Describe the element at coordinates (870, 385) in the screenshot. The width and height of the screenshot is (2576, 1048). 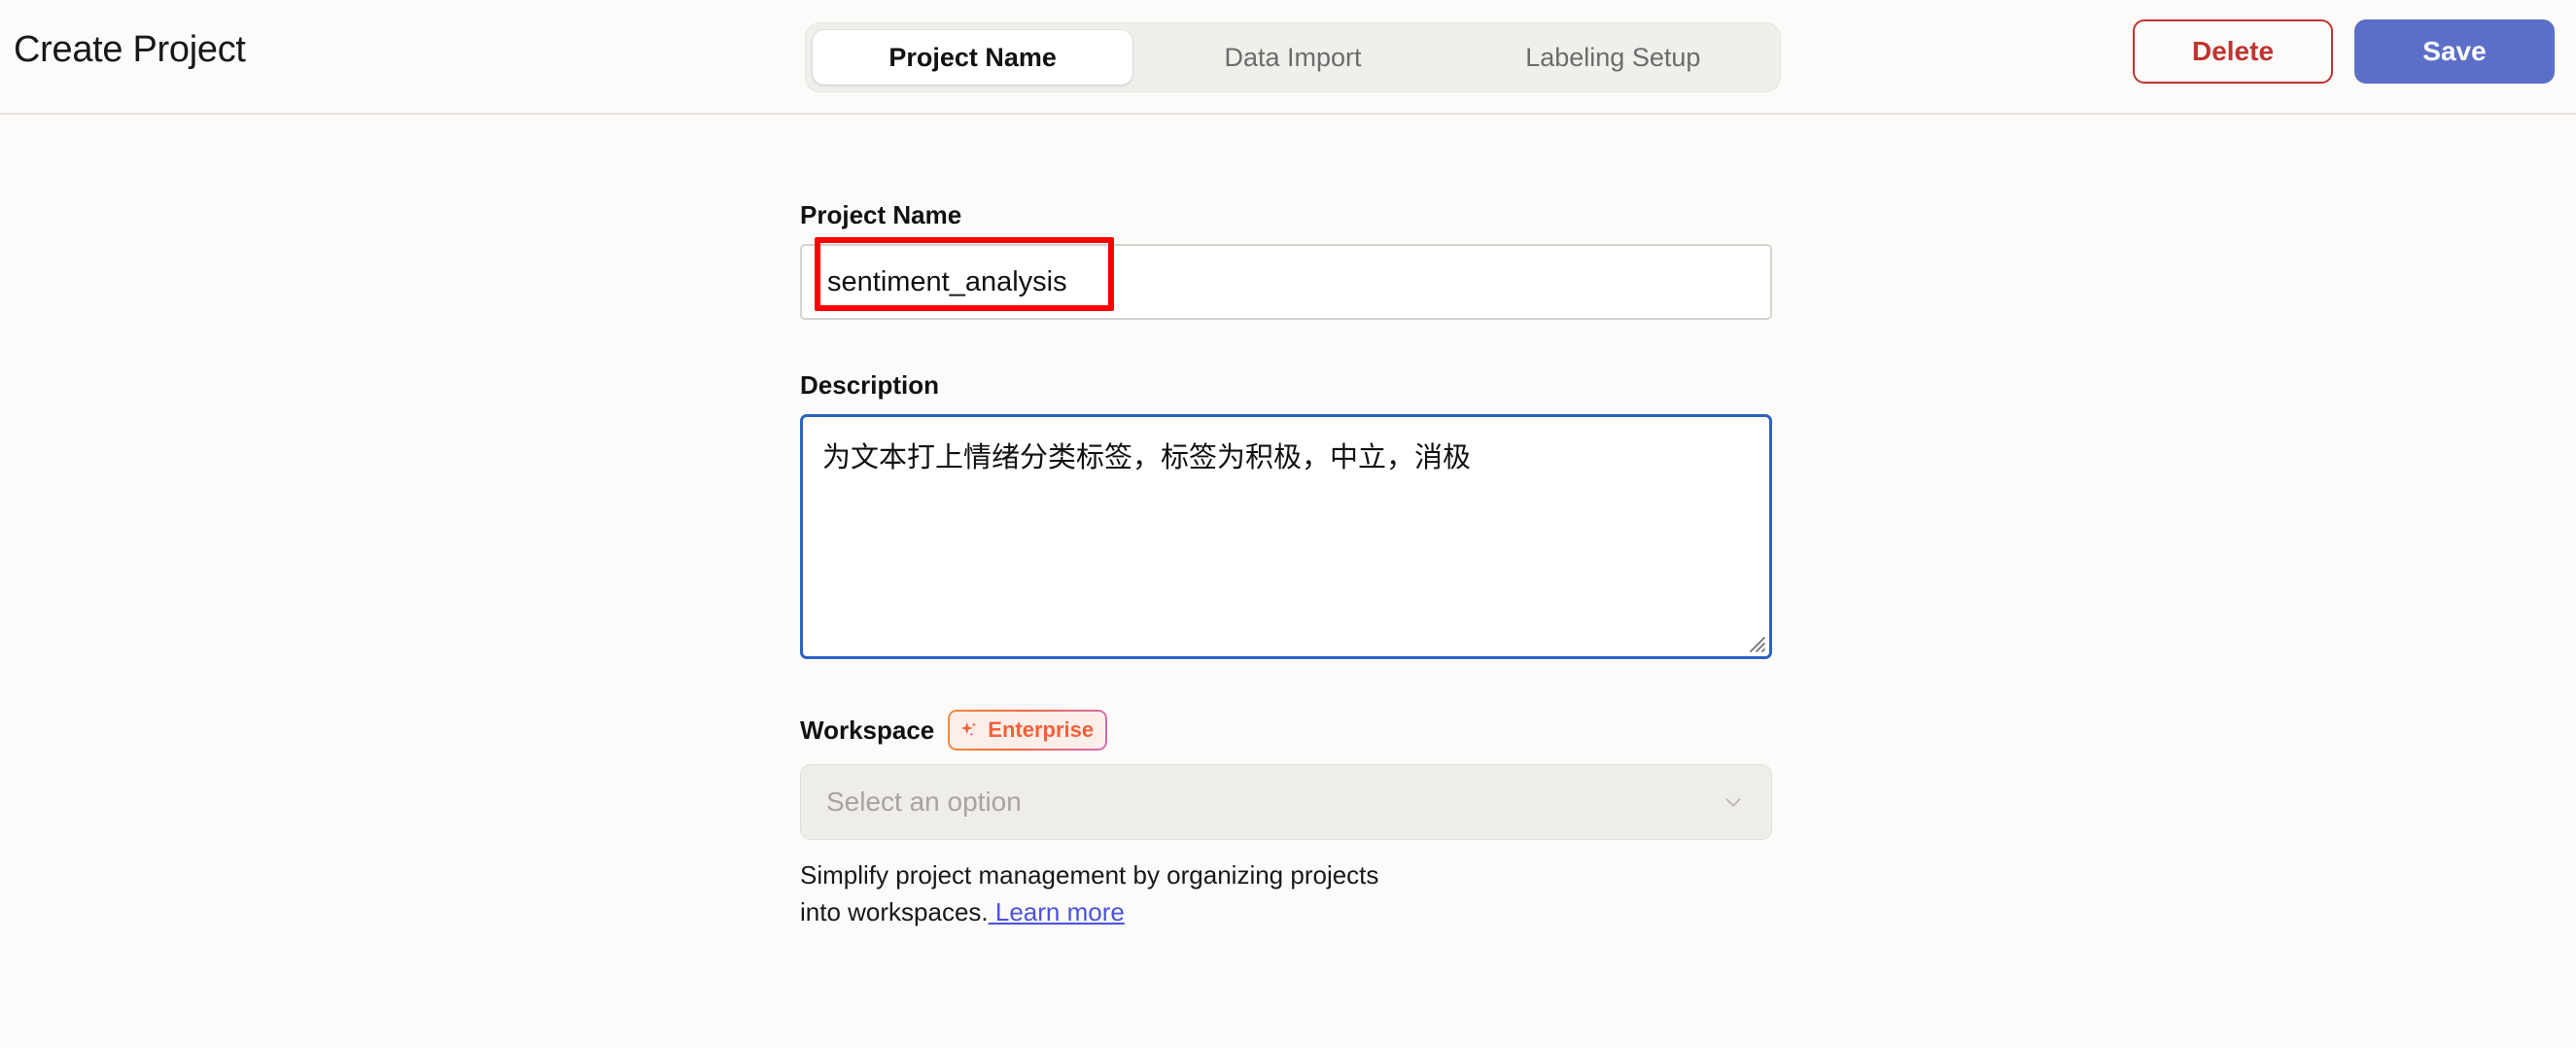
I see `description-label: Description` at that location.